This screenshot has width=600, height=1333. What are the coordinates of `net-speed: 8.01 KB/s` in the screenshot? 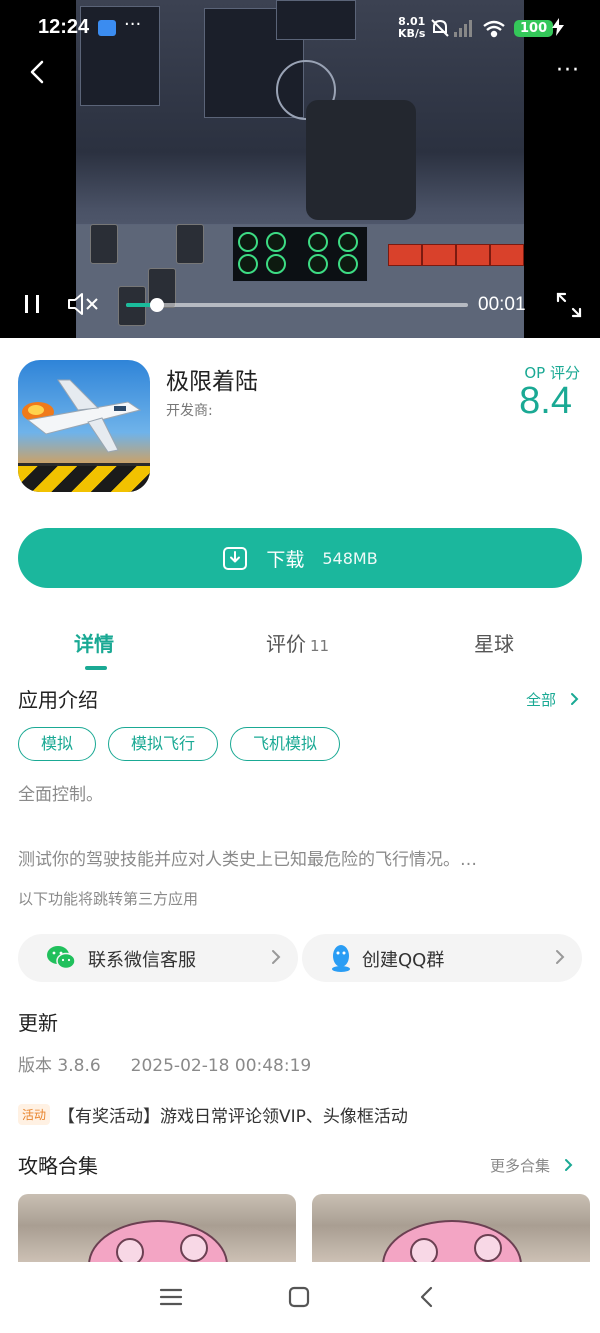 It's located at (411, 28).